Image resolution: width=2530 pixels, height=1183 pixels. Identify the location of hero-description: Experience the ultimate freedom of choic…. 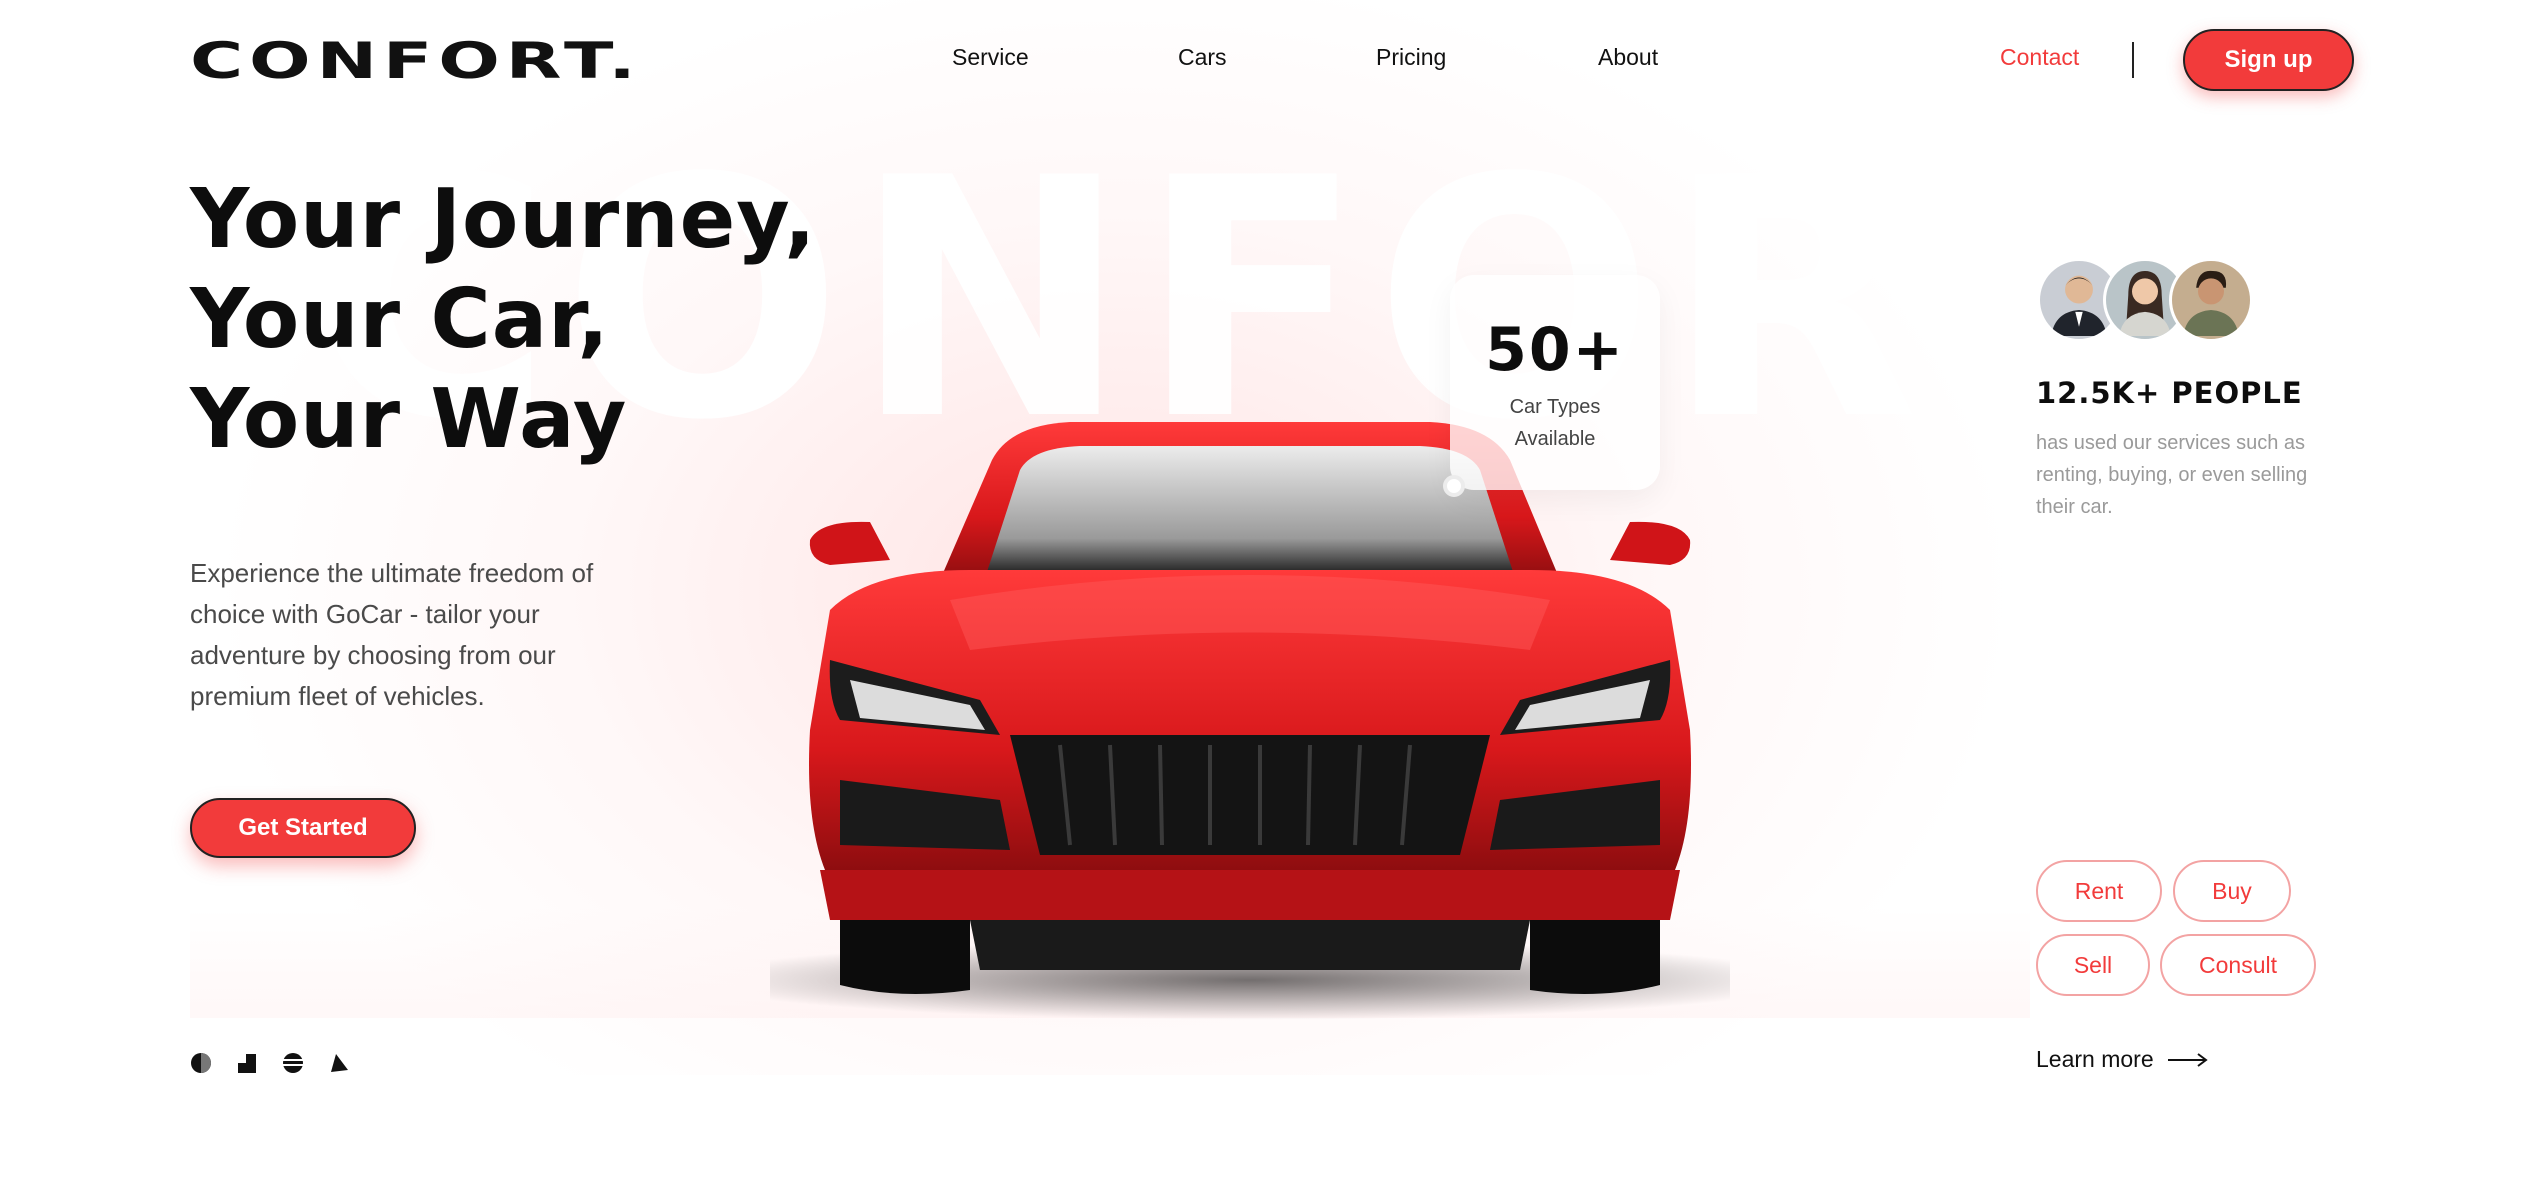
(392, 634).